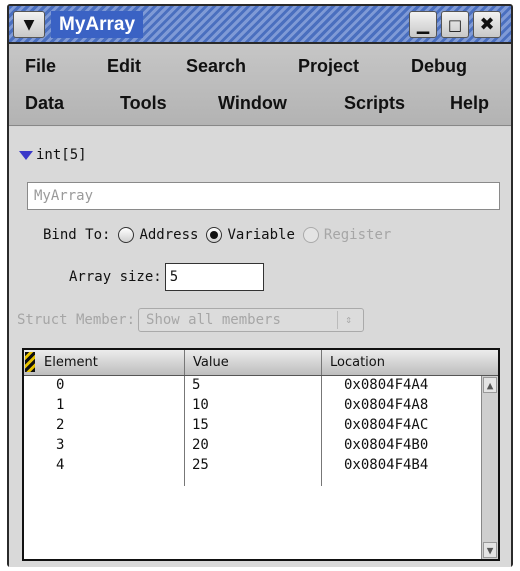 Image resolution: width=520 pixels, height=571 pixels. I want to click on type-header: int[5], so click(53, 155).